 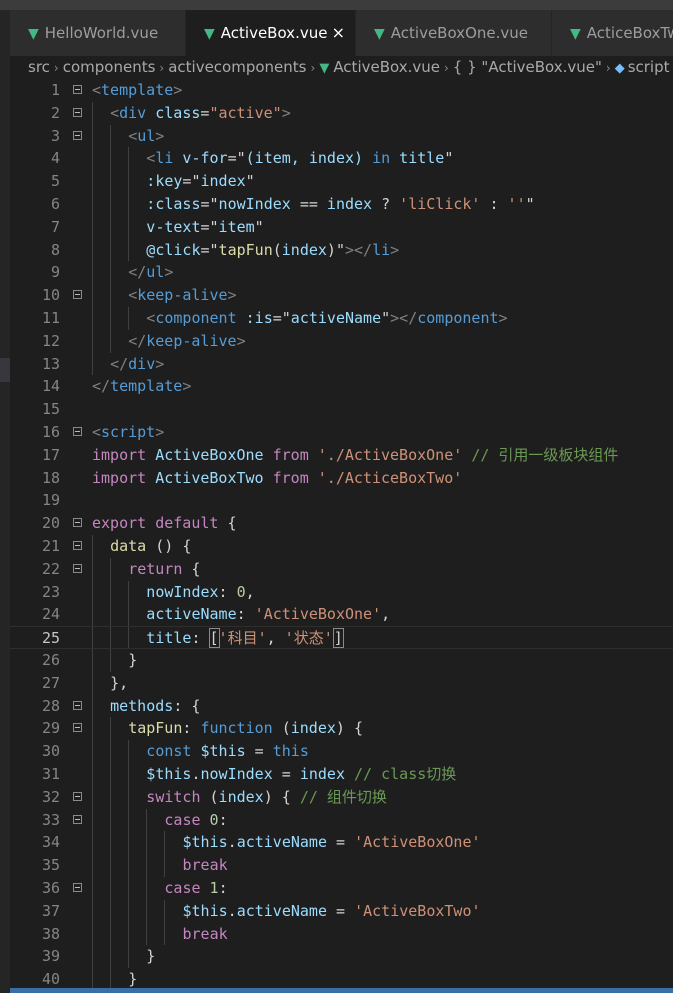 What do you see at coordinates (341, 432) in the screenshot?
I see `code-line: 16 <script>` at bounding box center [341, 432].